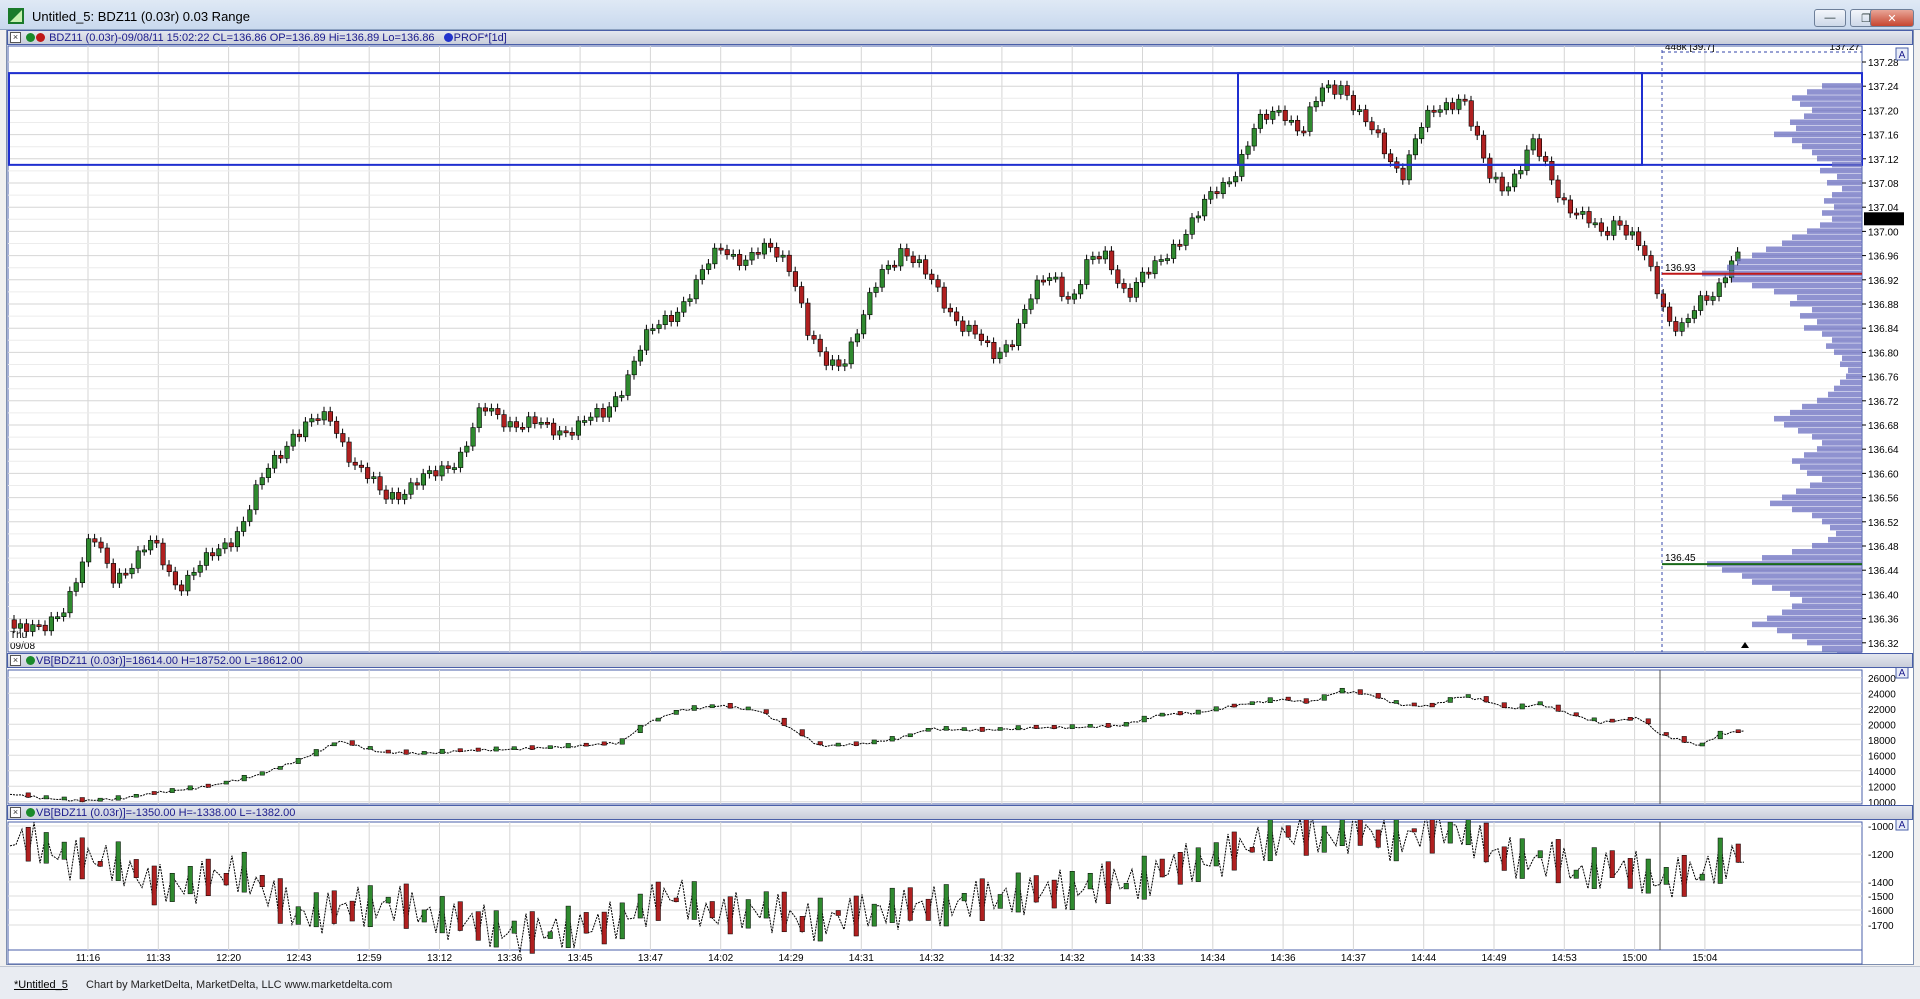  I want to click on poc-label: 136.93, so click(1680, 268).